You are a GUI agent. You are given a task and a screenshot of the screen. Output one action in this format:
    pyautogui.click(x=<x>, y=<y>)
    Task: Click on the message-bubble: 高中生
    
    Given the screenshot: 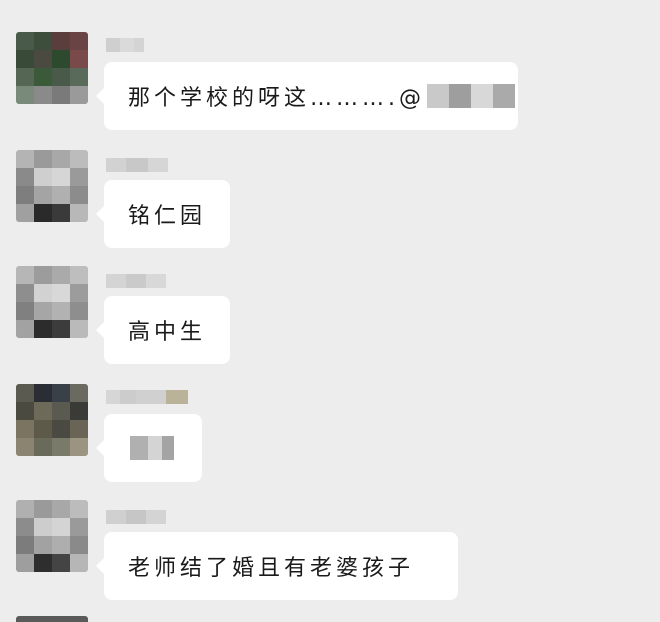 What is the action you would take?
    pyautogui.click(x=163, y=330)
    